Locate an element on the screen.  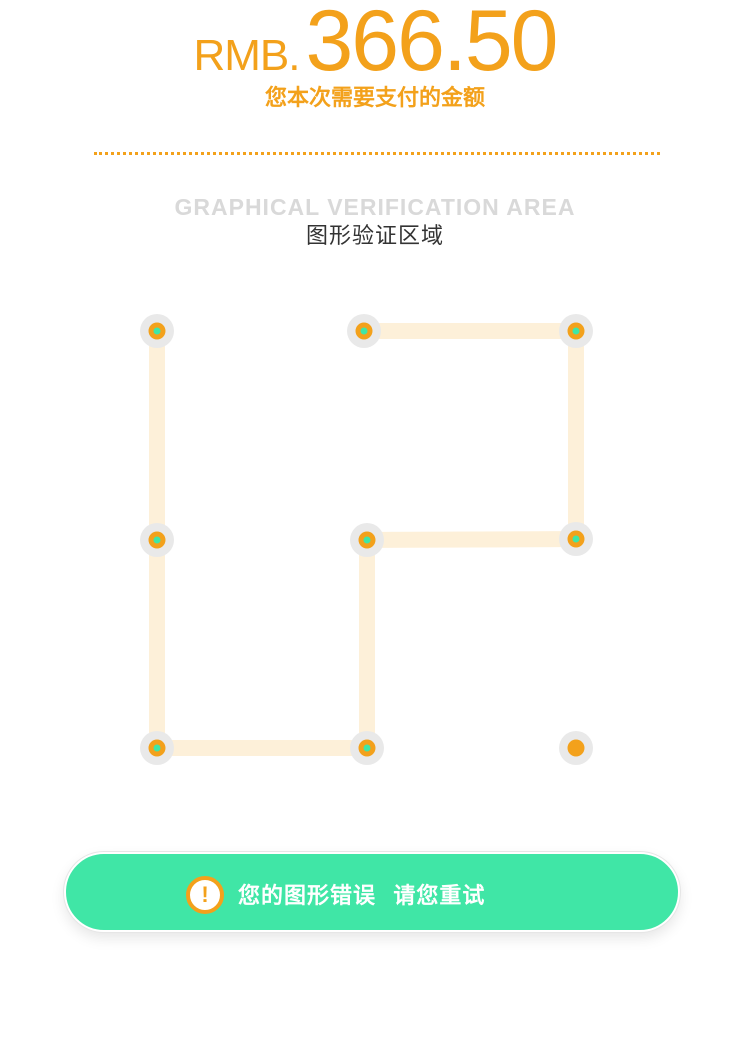
pattern-node-dot is located at coordinates (576, 748).